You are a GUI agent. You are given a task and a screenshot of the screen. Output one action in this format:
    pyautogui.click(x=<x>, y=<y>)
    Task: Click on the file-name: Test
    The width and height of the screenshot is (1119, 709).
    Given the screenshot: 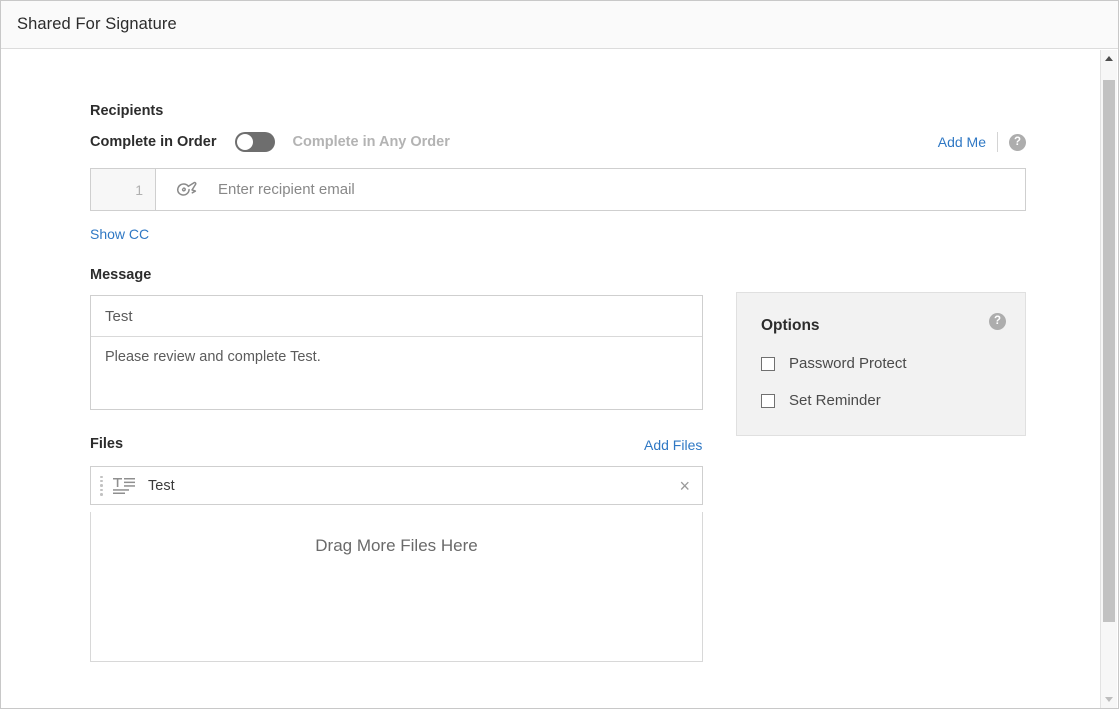 What is the action you would take?
    pyautogui.click(x=161, y=485)
    